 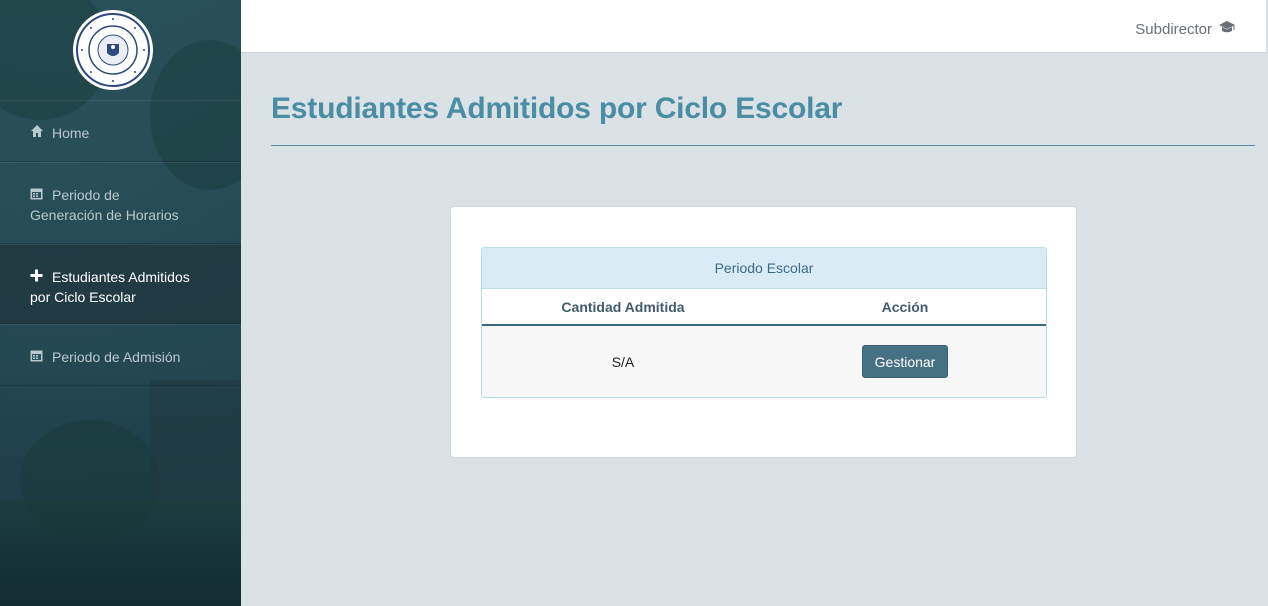 What do you see at coordinates (104, 215) in the screenshot?
I see `sidebar-item-label-line2: Generación de Horarios` at bounding box center [104, 215].